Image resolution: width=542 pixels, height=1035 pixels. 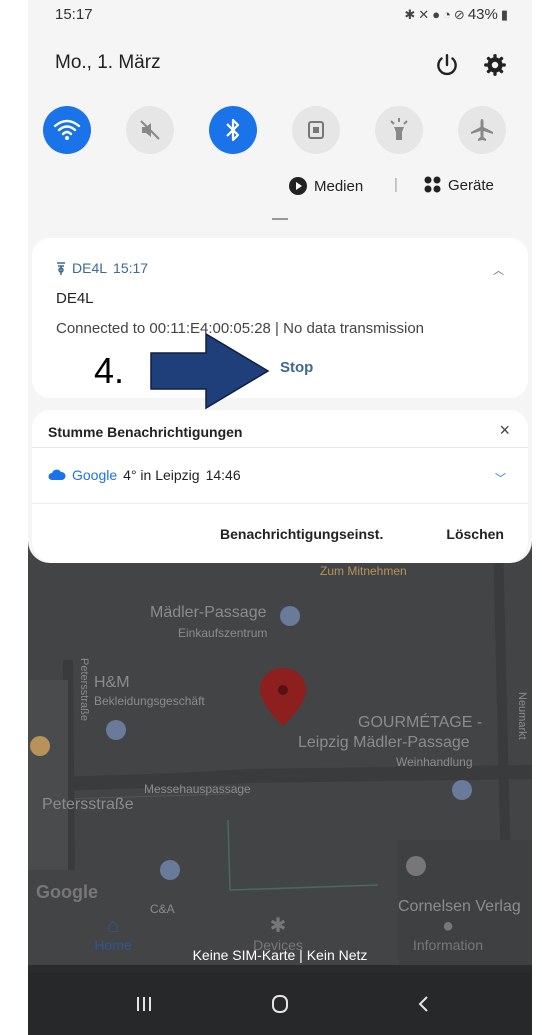 I want to click on rotation-lock-icon, so click(x=316, y=130).